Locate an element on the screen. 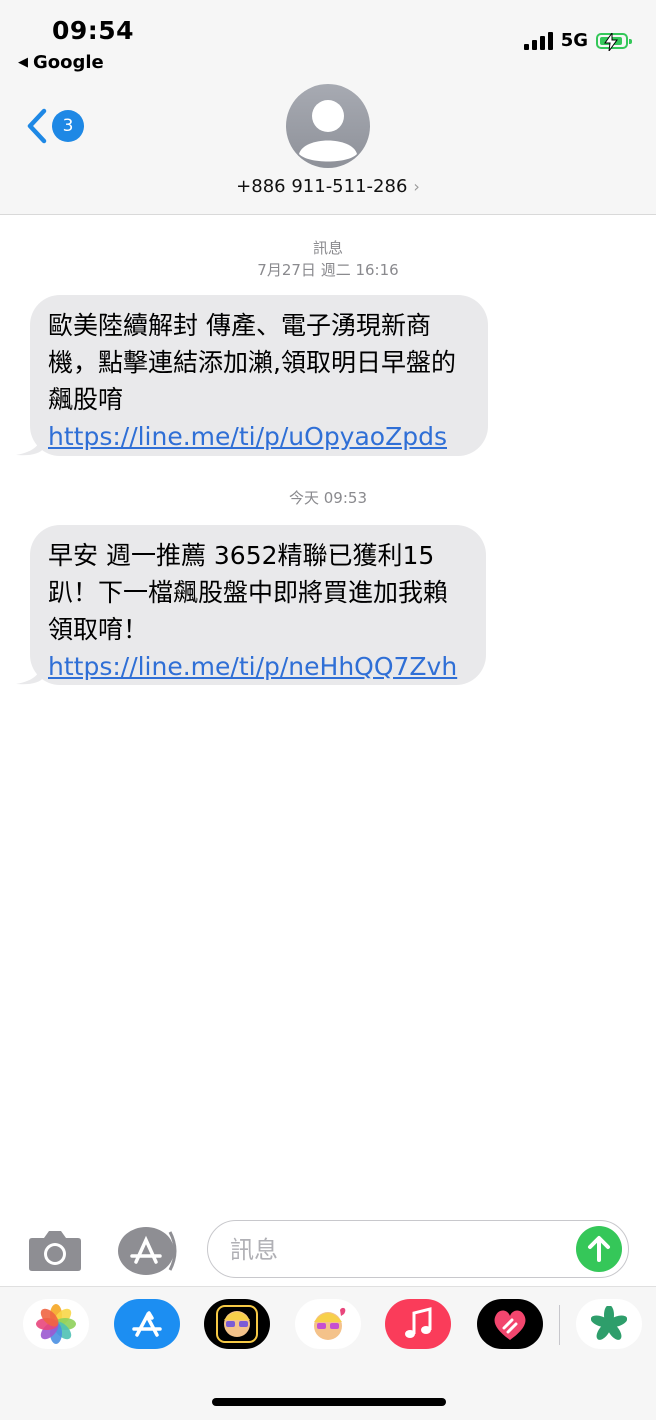 The height and width of the screenshot is (1420, 656). memoji-icon is located at coordinates (237, 1324).